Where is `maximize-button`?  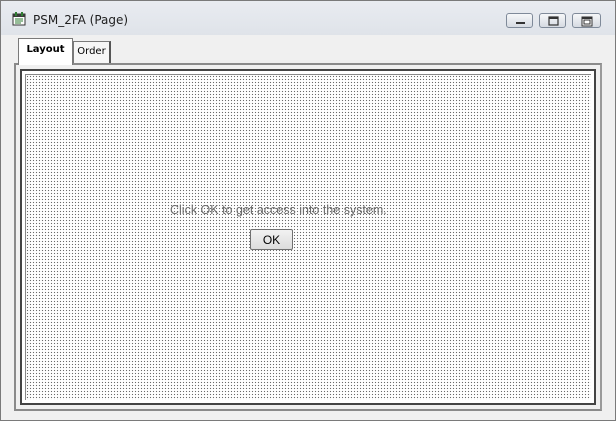
maximize-button is located at coordinates (552, 20).